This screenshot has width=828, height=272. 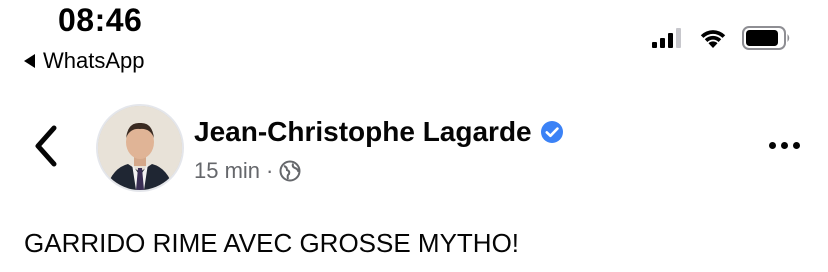 What do you see at coordinates (29, 61) in the screenshot?
I see `back-triangle-icon` at bounding box center [29, 61].